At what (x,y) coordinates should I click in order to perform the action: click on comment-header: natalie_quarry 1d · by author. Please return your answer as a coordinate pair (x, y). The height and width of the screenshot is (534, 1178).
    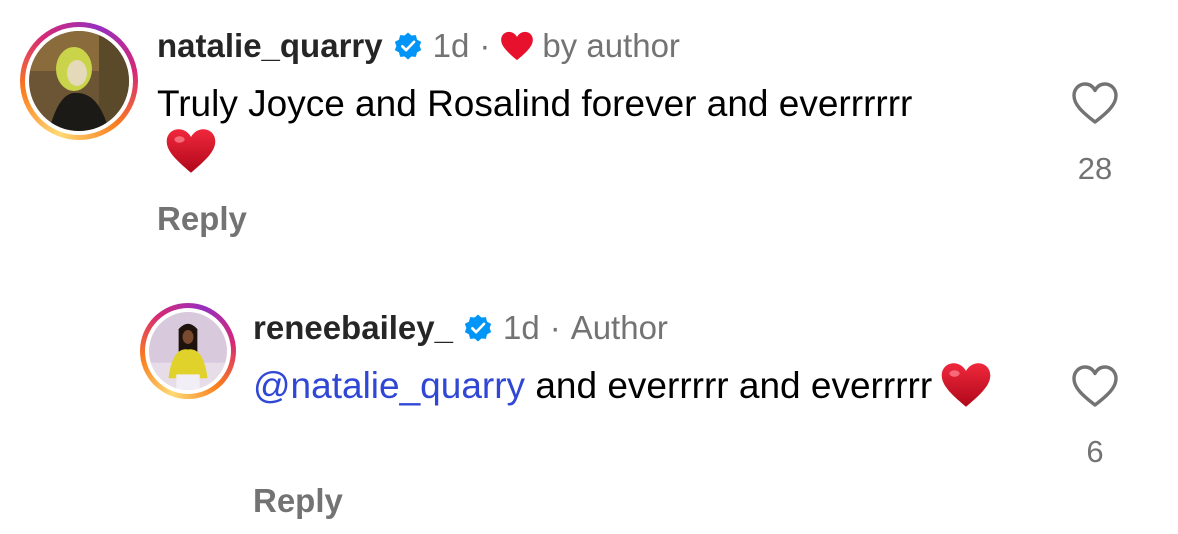
    Looking at the image, I should click on (418, 46).